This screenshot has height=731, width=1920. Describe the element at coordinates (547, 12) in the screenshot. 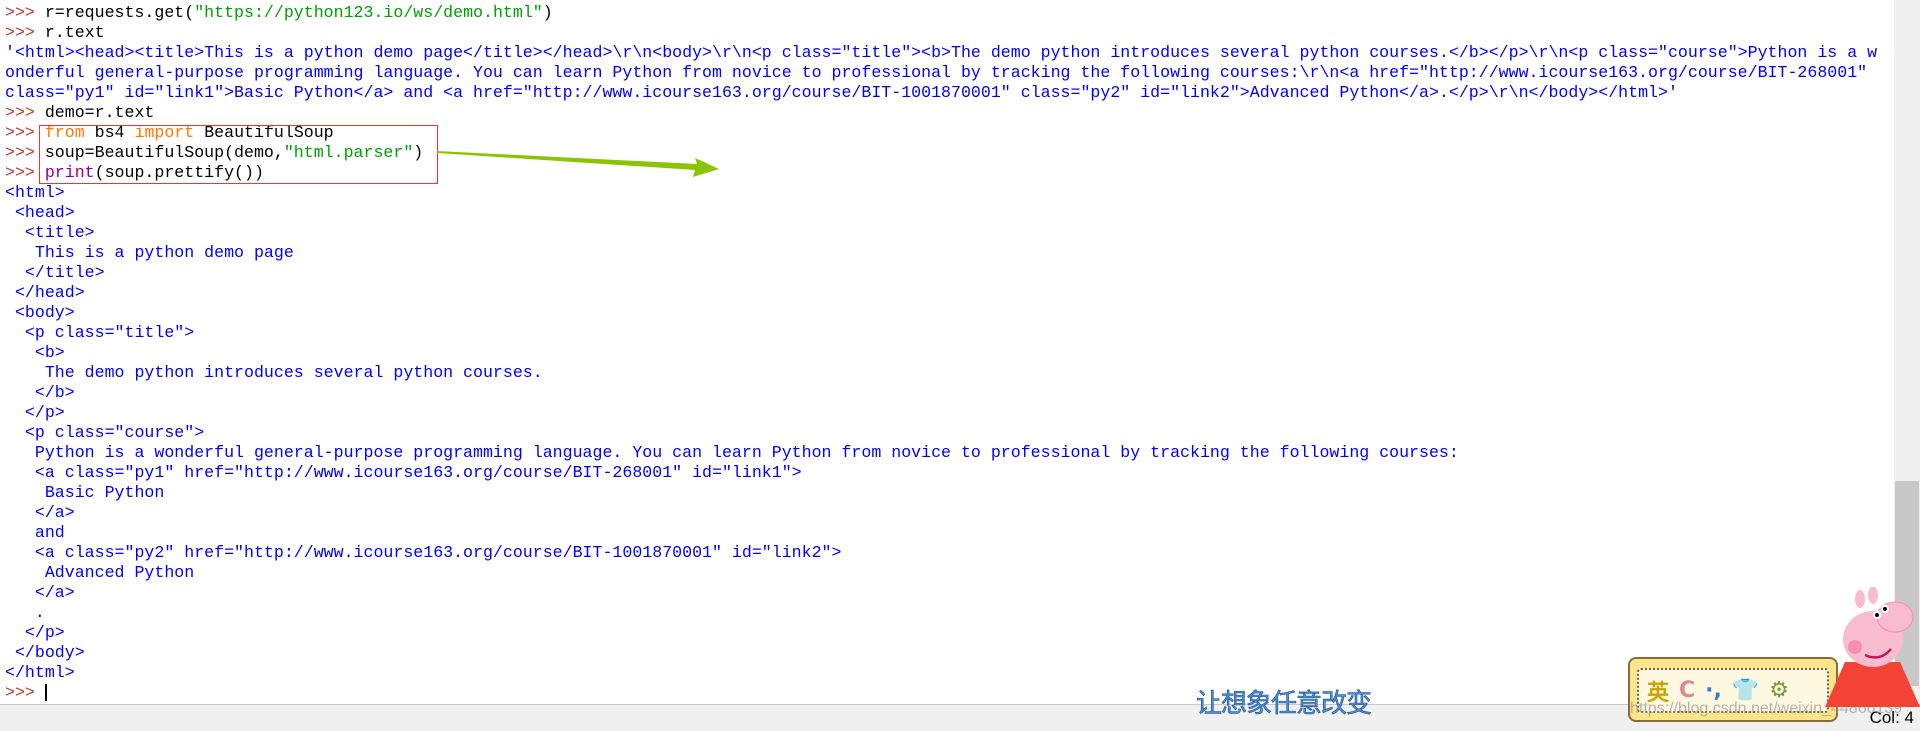

I see `console-text: )` at that location.